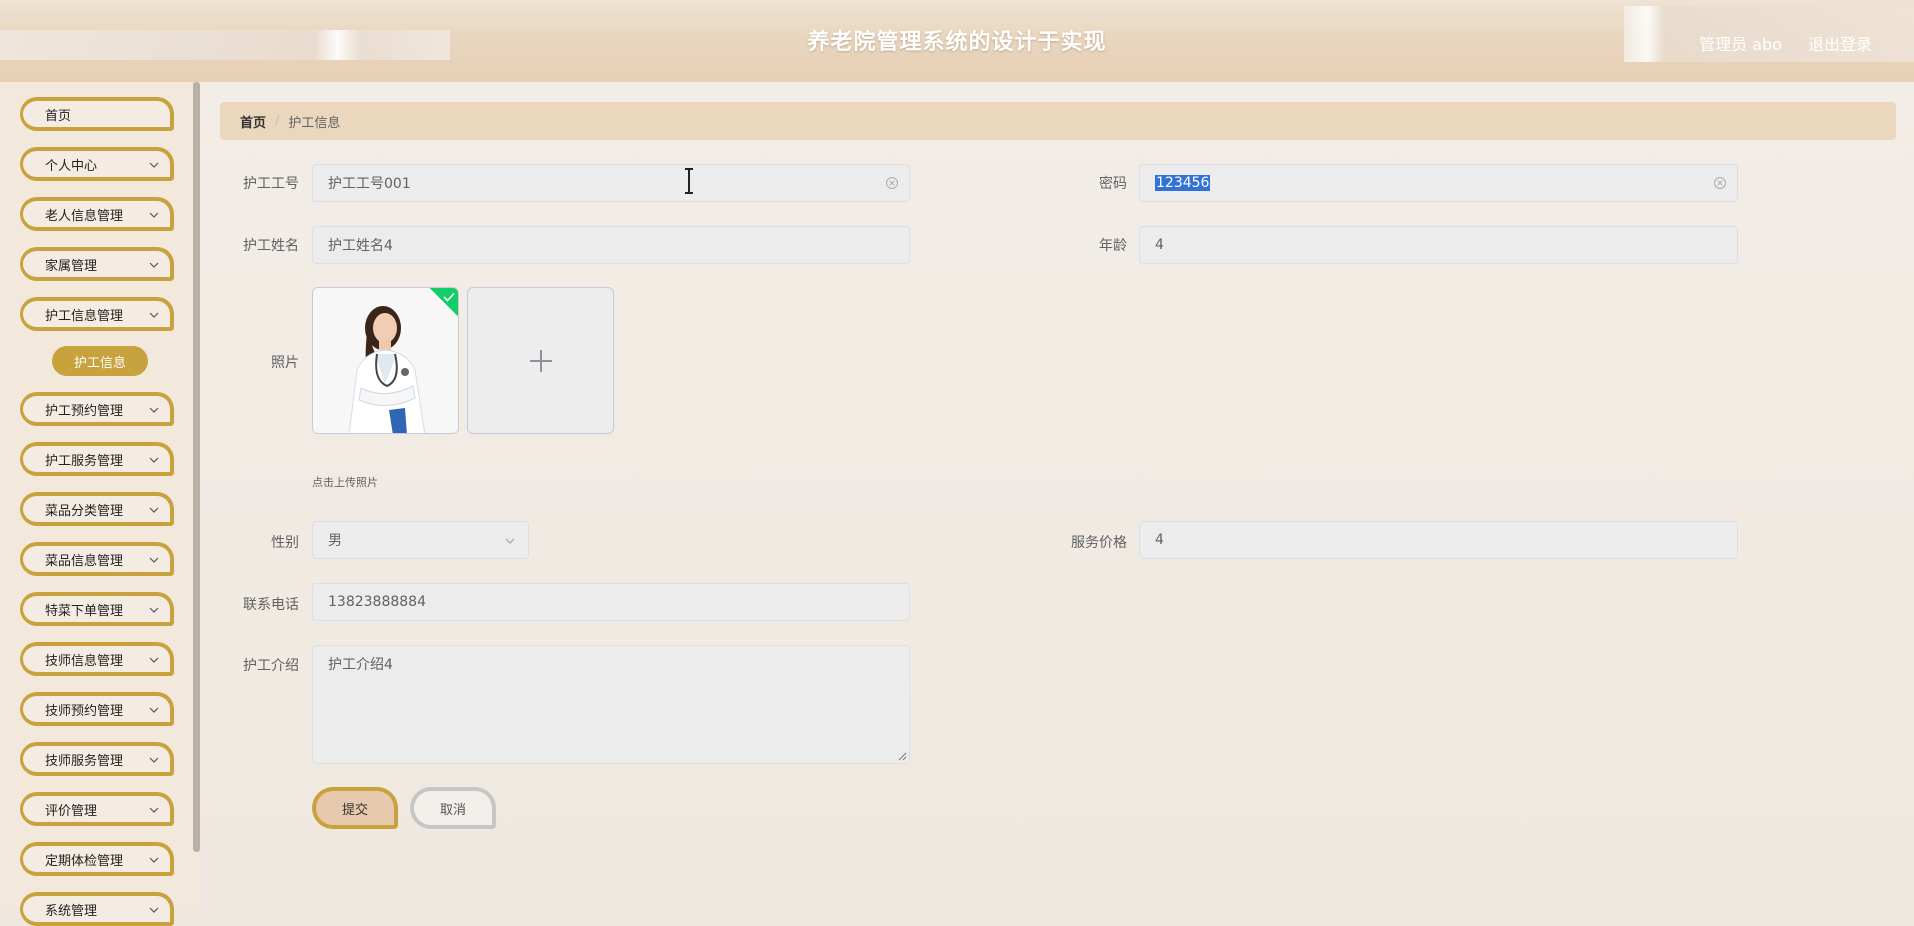 The width and height of the screenshot is (1914, 926). Describe the element at coordinates (196, 467) in the screenshot. I see `sidebar-scrollbar` at that location.